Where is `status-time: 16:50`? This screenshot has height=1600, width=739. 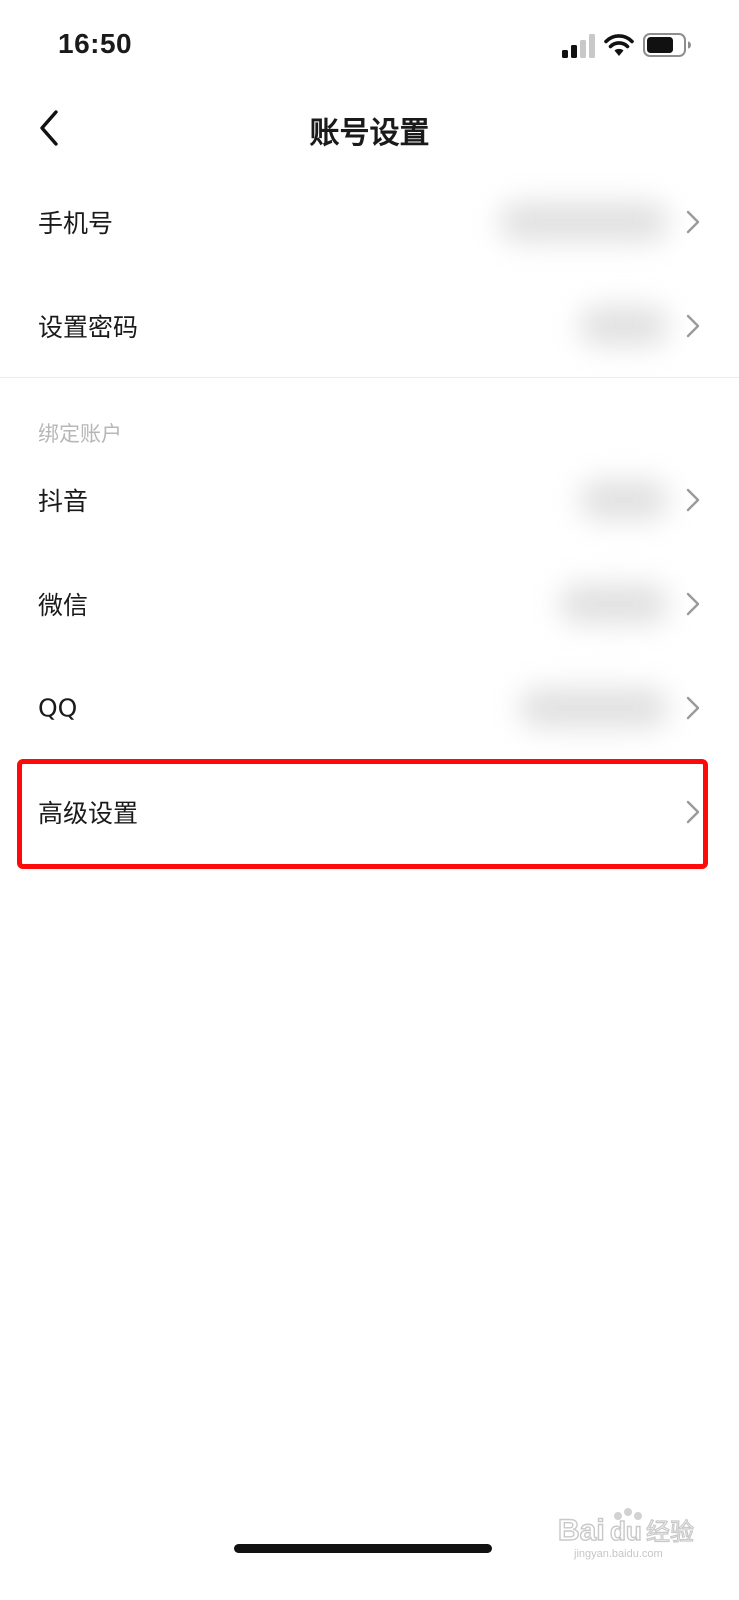
status-time: 16:50 is located at coordinates (95, 43).